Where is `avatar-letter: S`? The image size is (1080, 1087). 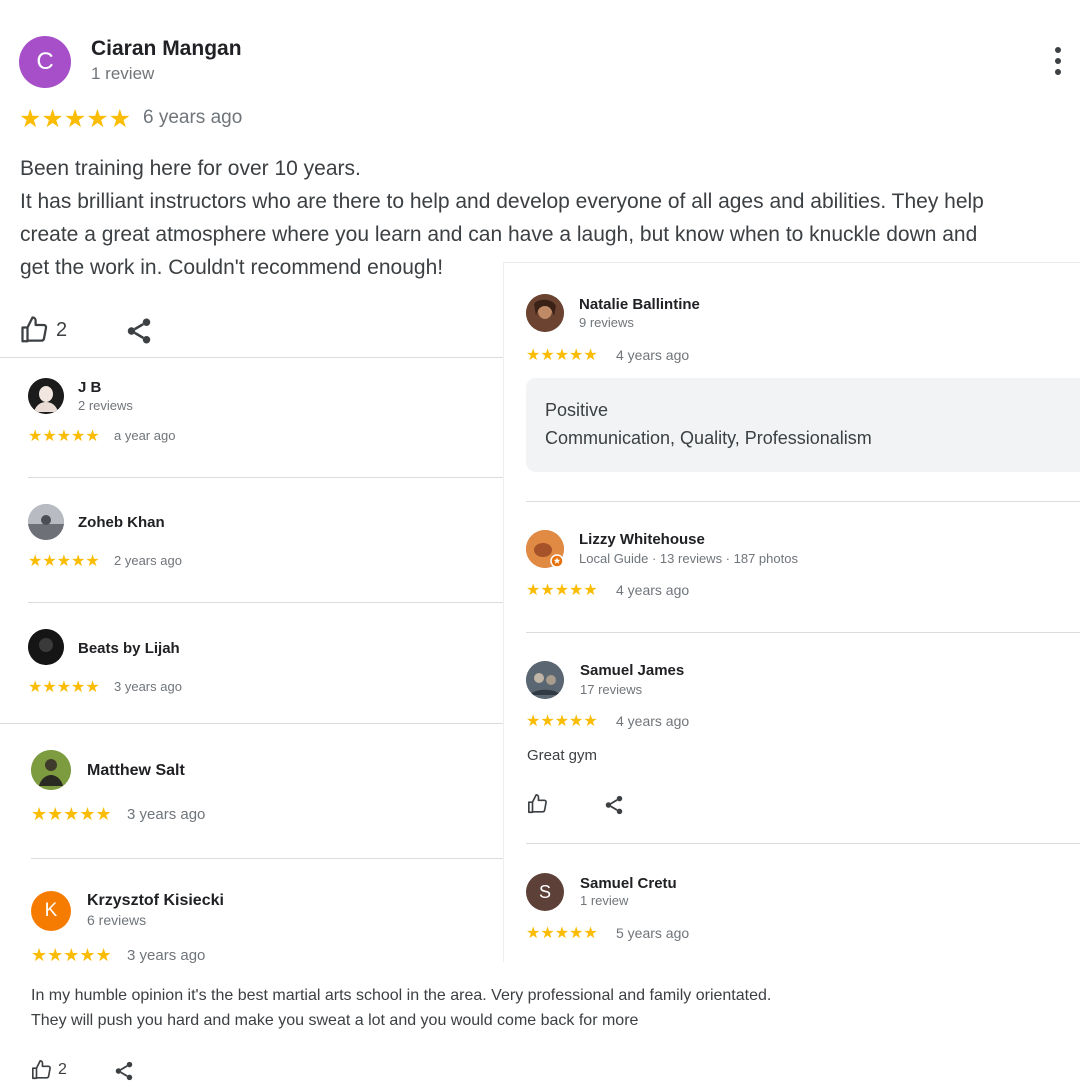 avatar-letter: S is located at coordinates (544, 891).